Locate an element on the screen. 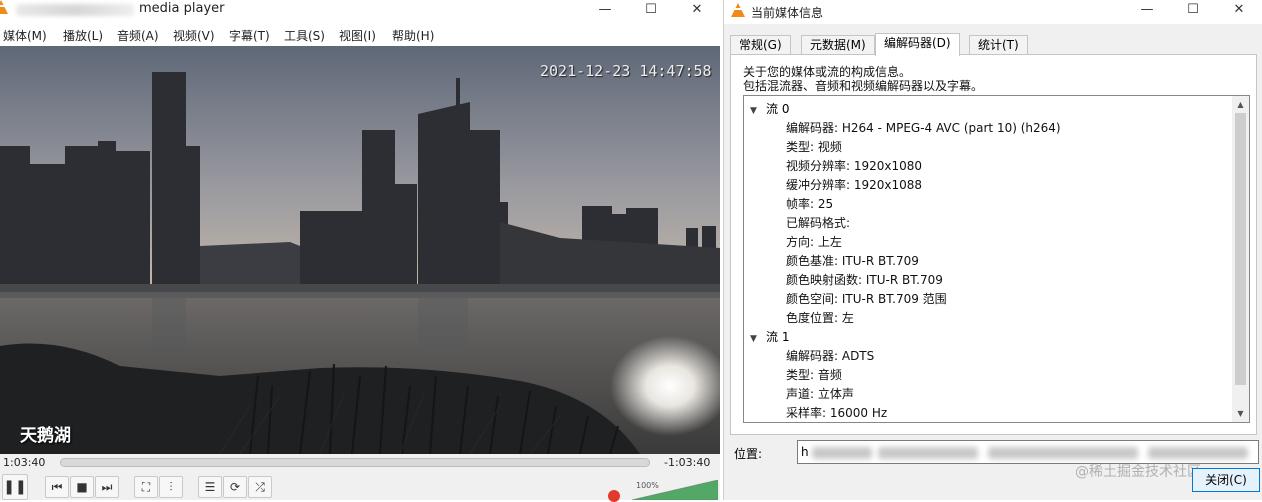  tab-statistics: 统计(T) is located at coordinates (998, 45).